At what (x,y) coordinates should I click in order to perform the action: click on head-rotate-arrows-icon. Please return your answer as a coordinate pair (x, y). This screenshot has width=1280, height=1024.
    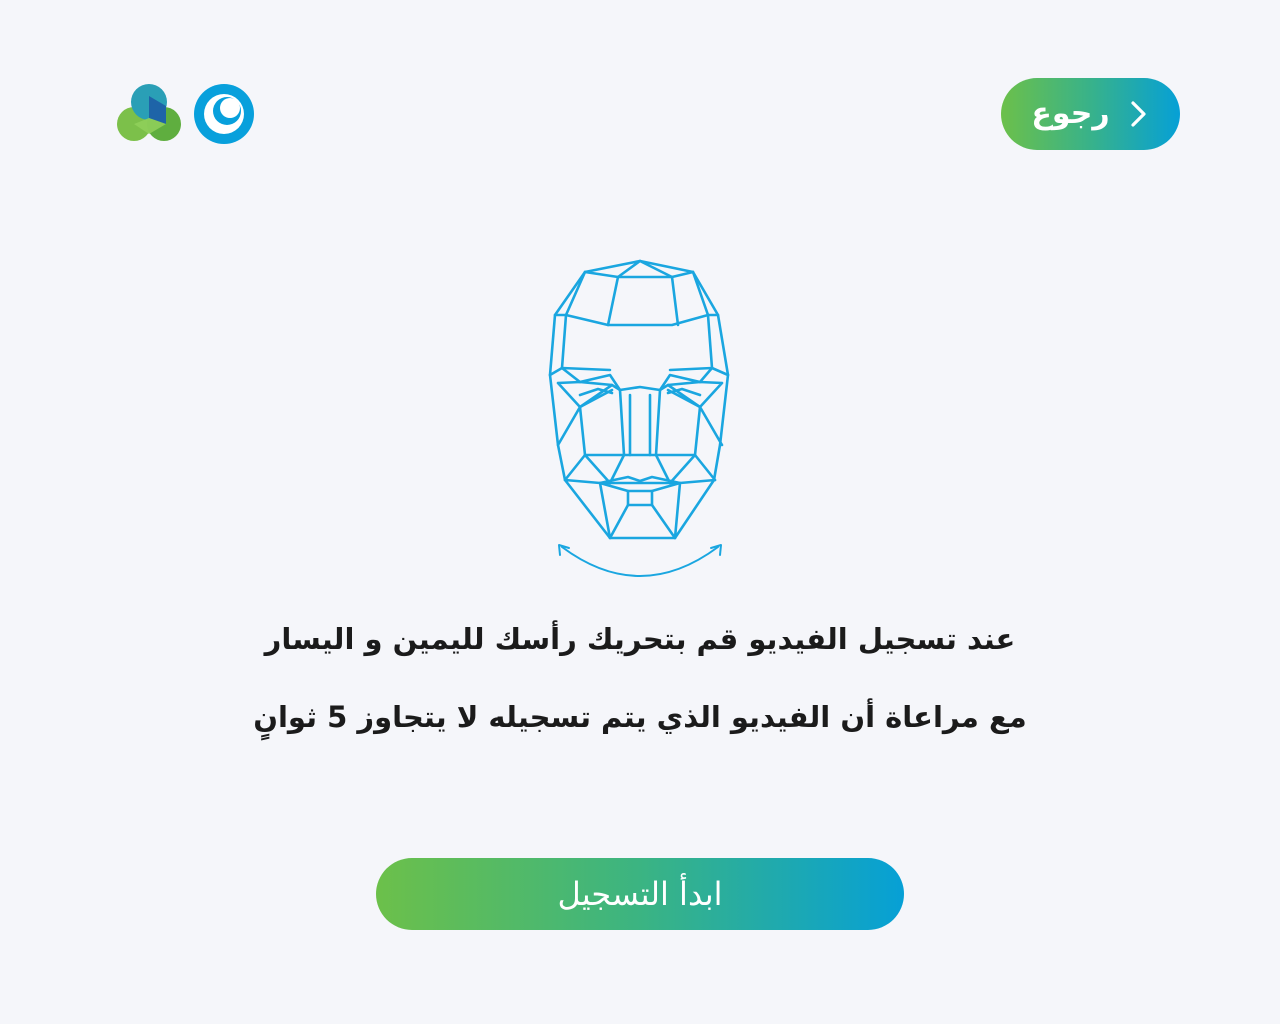
    Looking at the image, I should click on (640, 560).